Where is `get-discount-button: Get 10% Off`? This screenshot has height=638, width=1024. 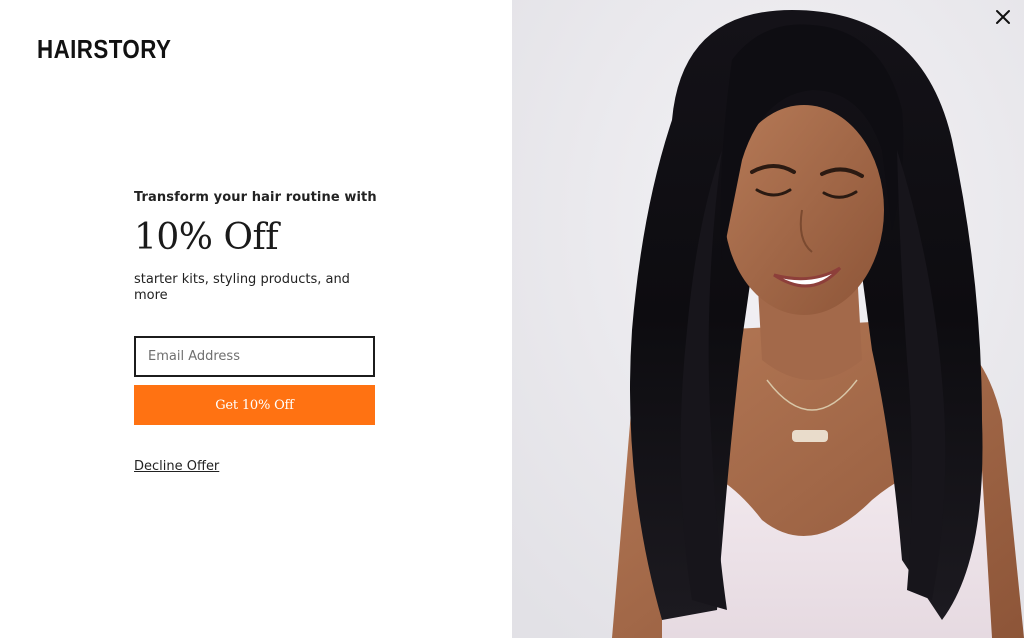 get-discount-button: Get 10% Off is located at coordinates (254, 405).